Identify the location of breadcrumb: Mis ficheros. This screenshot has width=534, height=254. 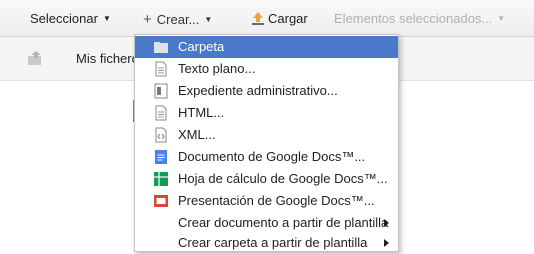
(106, 58).